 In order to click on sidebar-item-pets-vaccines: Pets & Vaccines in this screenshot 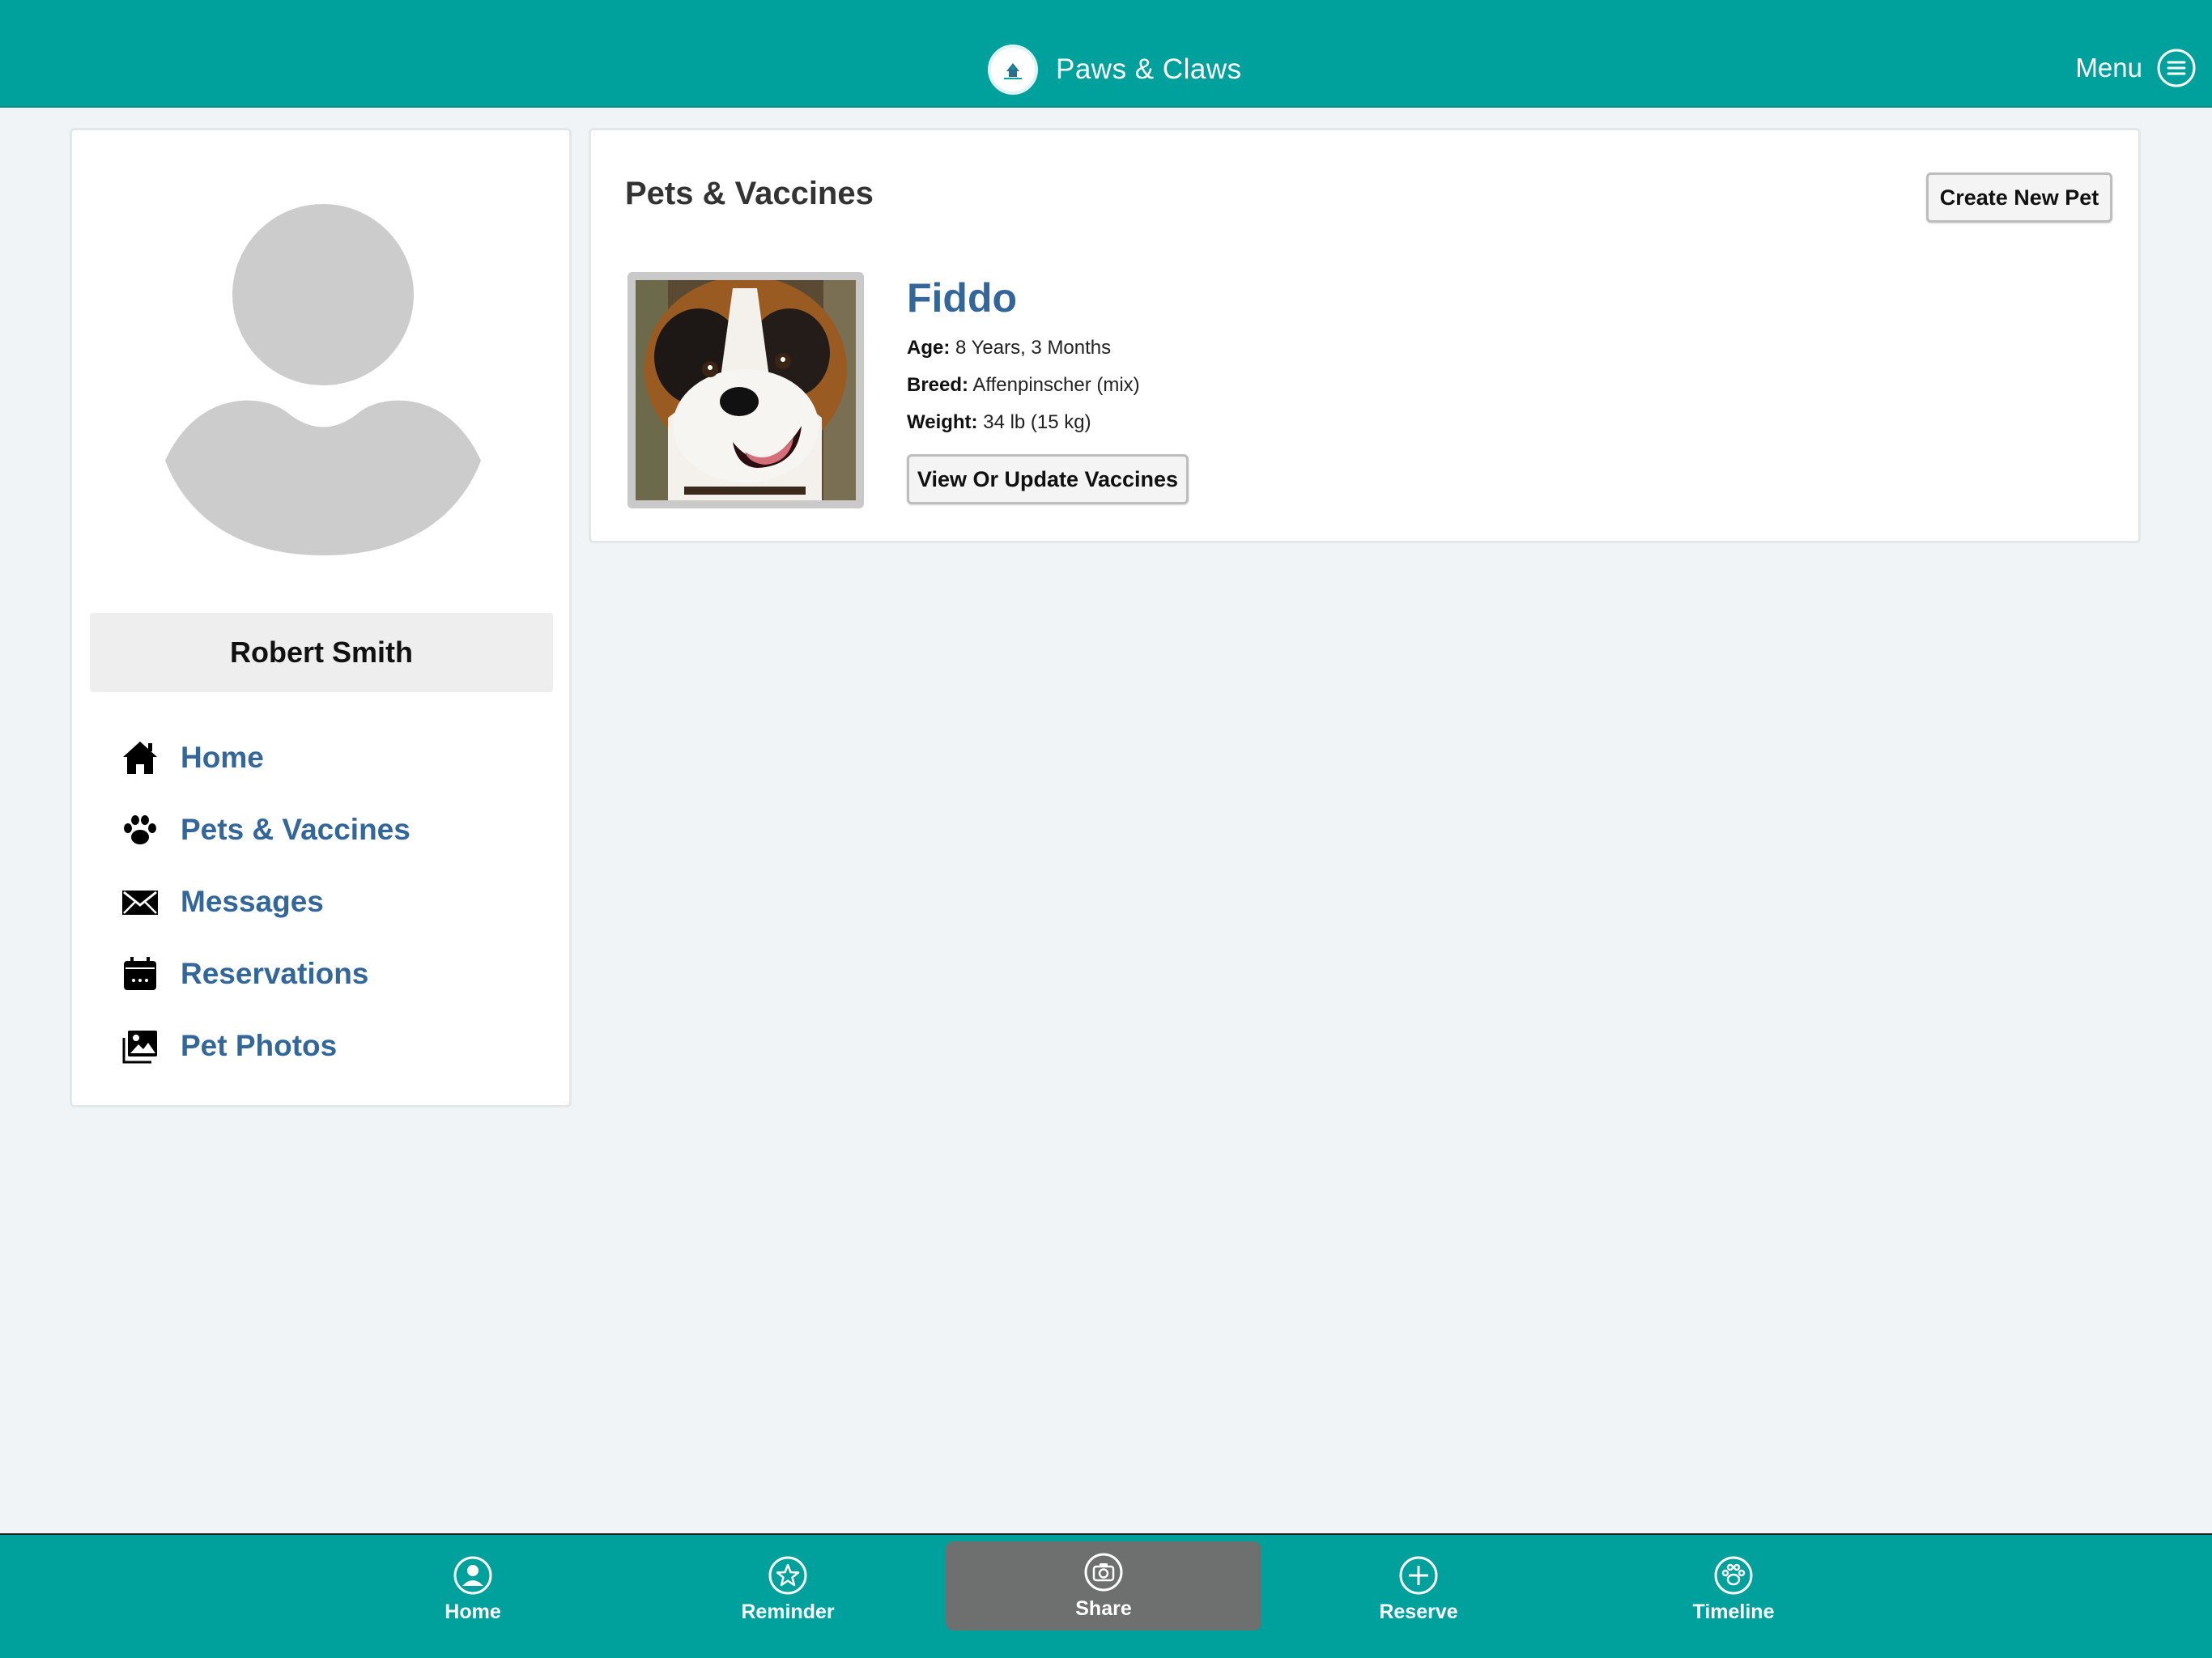, I will do `click(265, 829)`.